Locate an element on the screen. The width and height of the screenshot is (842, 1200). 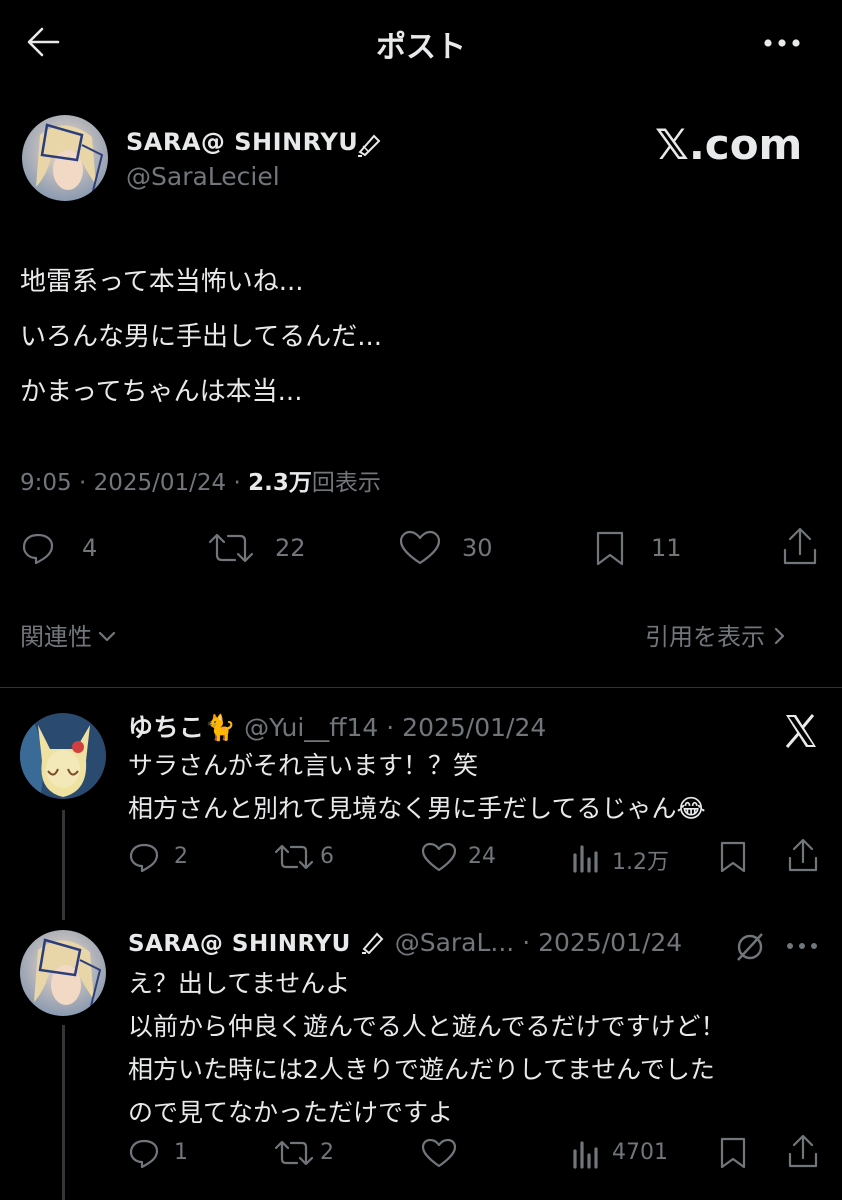
hidden-icon is located at coordinates (750, 947).